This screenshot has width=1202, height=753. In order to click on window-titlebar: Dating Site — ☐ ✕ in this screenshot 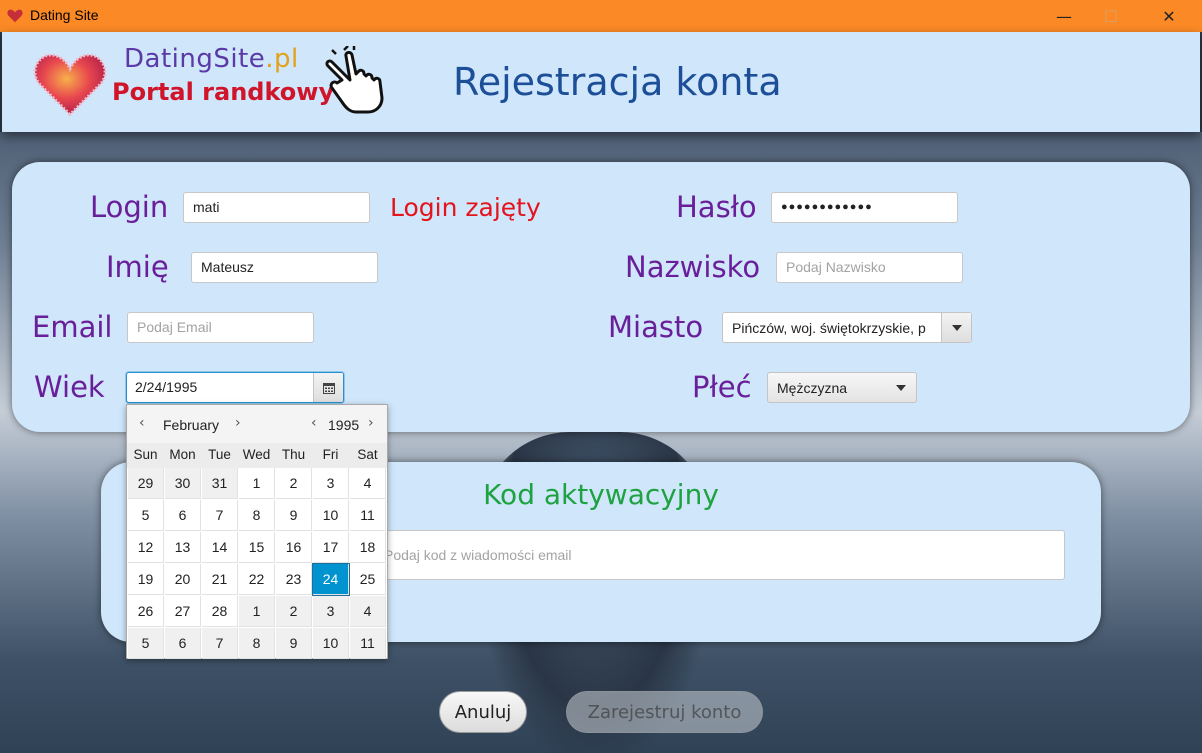, I will do `click(601, 16)`.